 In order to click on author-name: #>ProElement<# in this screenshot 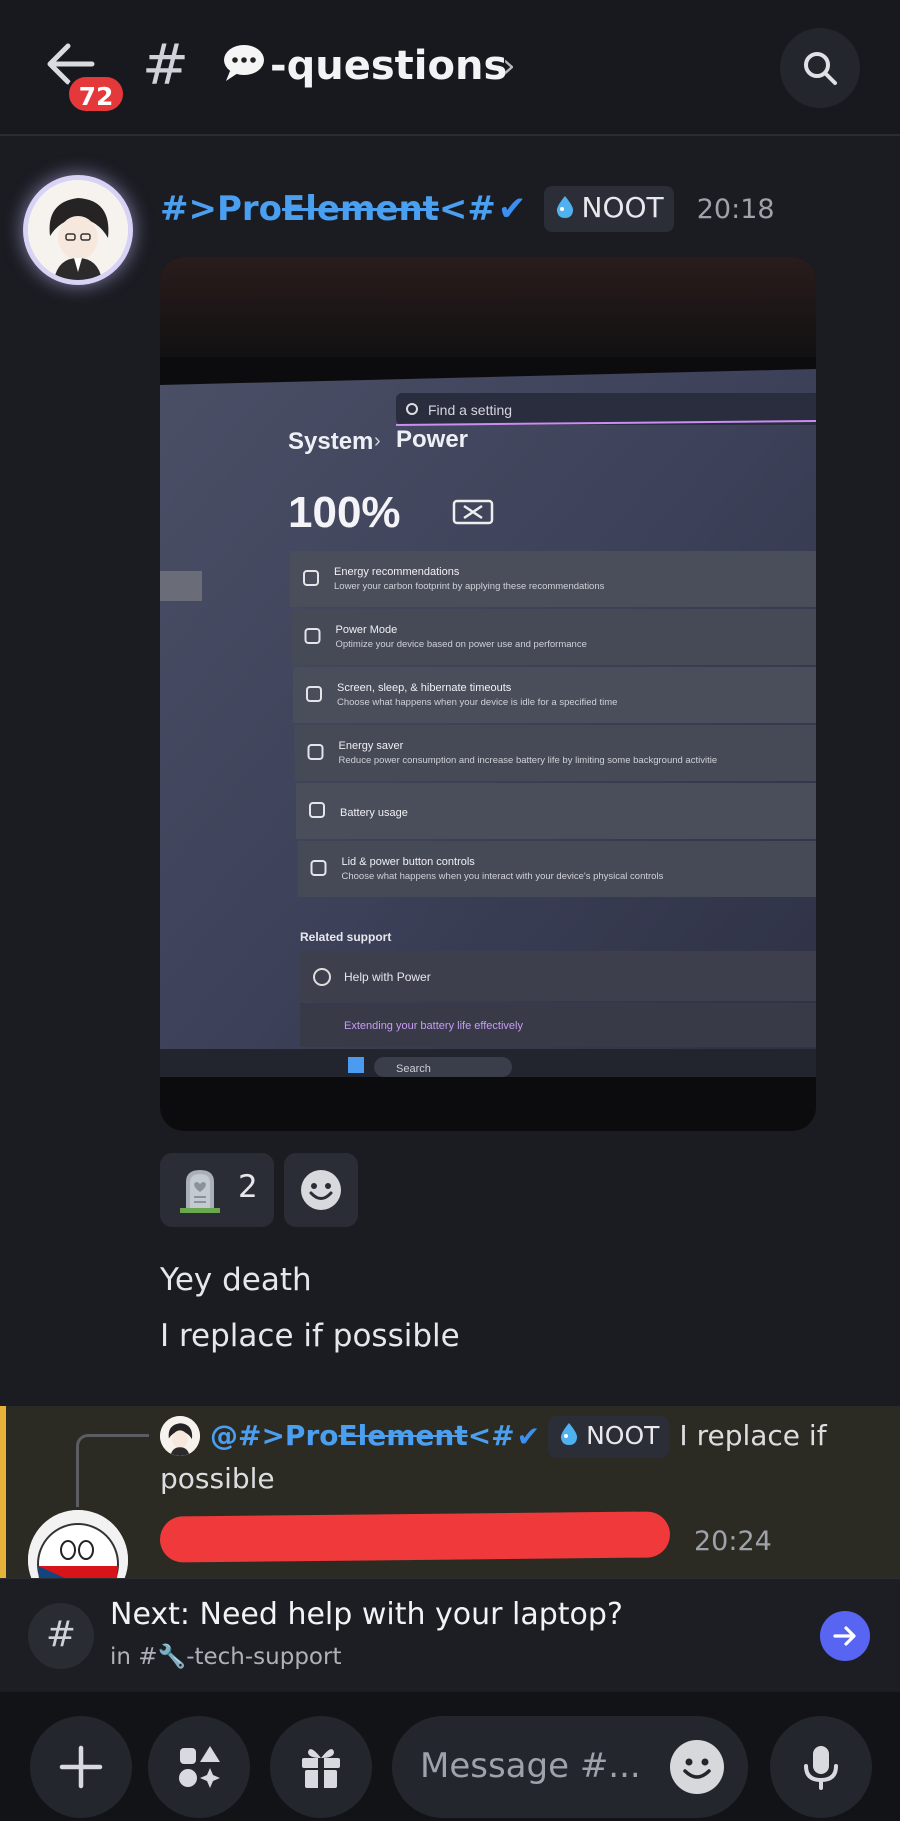, I will do `click(328, 209)`.